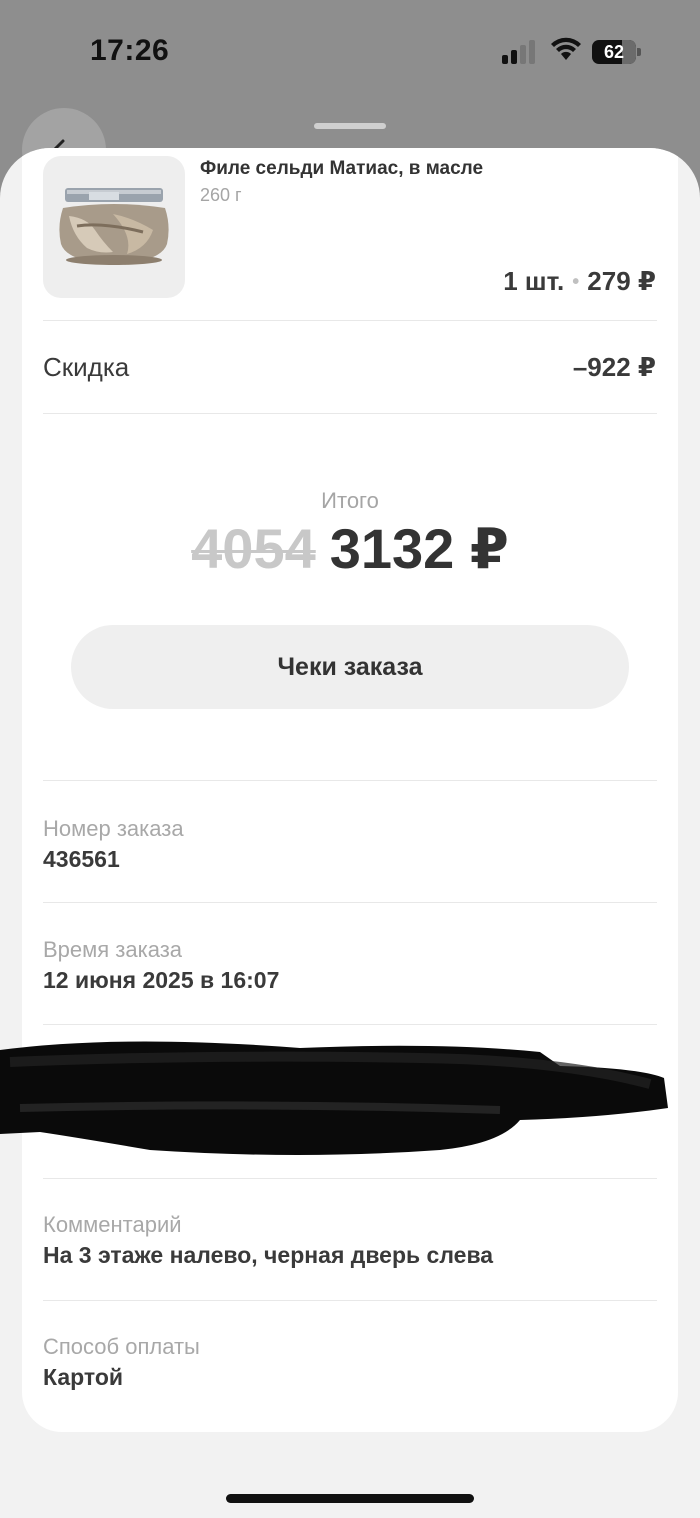 The image size is (700, 1518). Describe the element at coordinates (161, 980) in the screenshot. I see `order-time-value: 12 июня 2025 в 16:07` at that location.